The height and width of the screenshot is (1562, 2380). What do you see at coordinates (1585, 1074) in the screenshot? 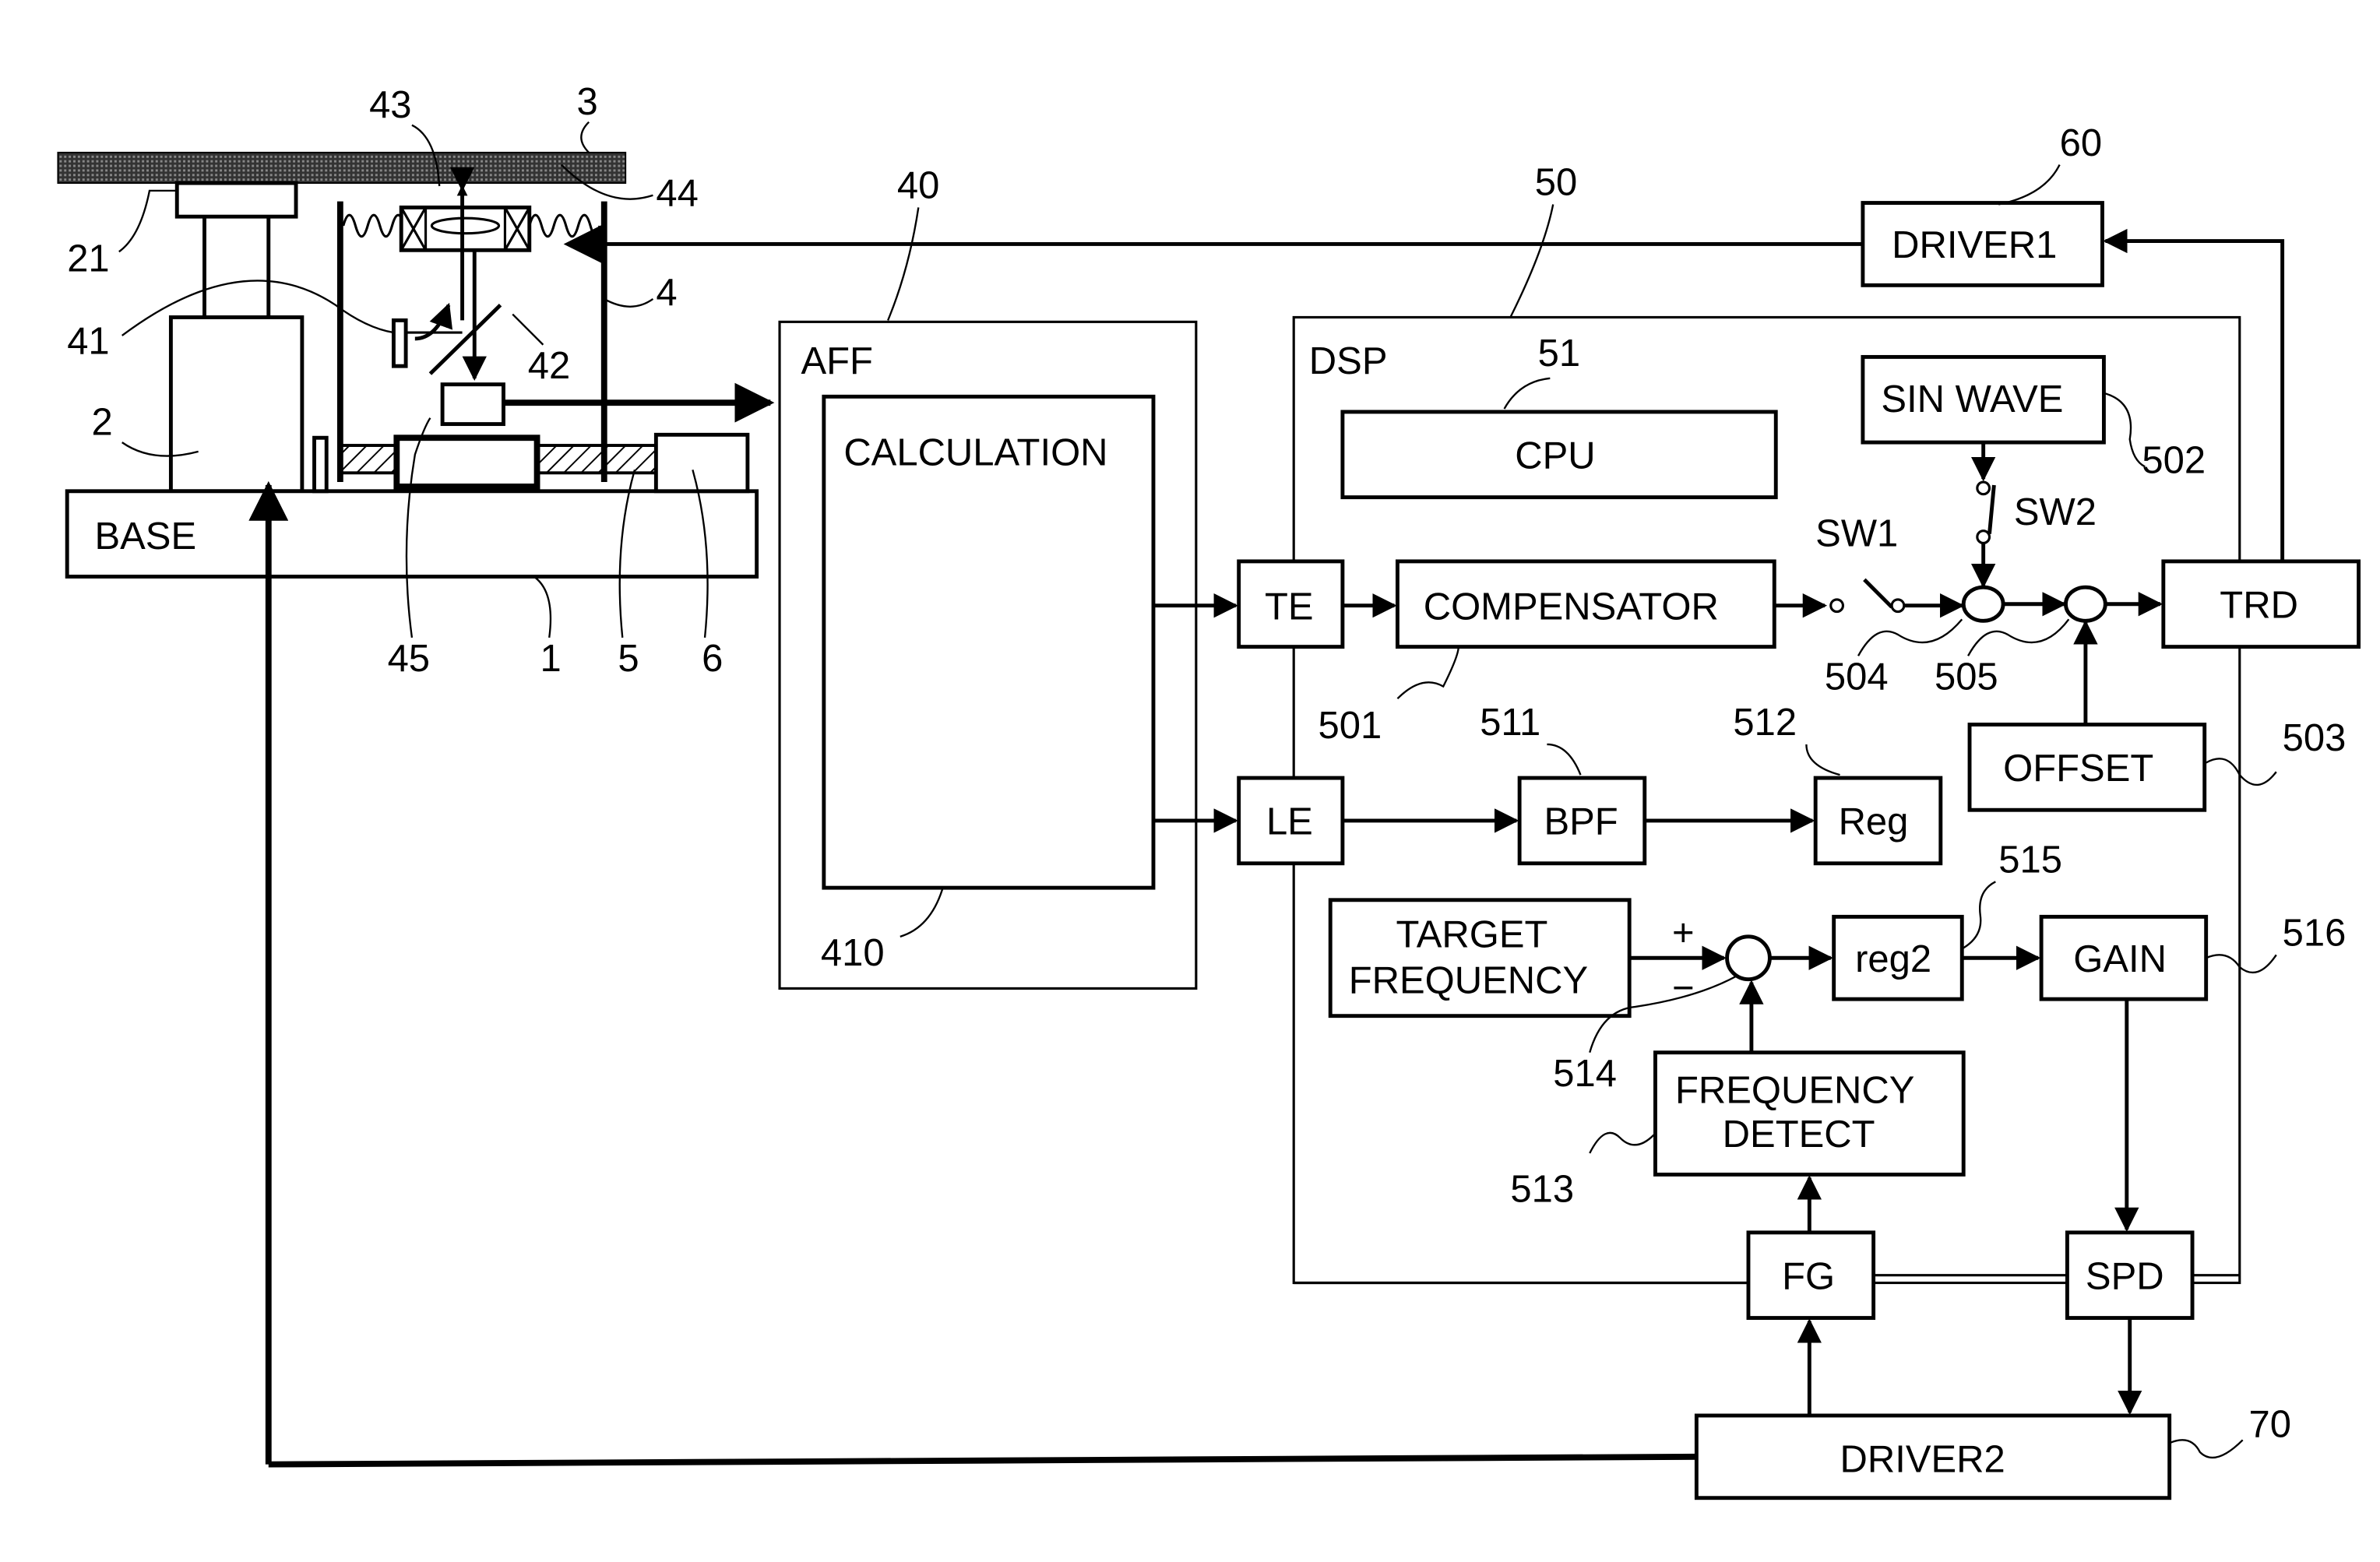
I see `ref-514: 514` at bounding box center [1585, 1074].